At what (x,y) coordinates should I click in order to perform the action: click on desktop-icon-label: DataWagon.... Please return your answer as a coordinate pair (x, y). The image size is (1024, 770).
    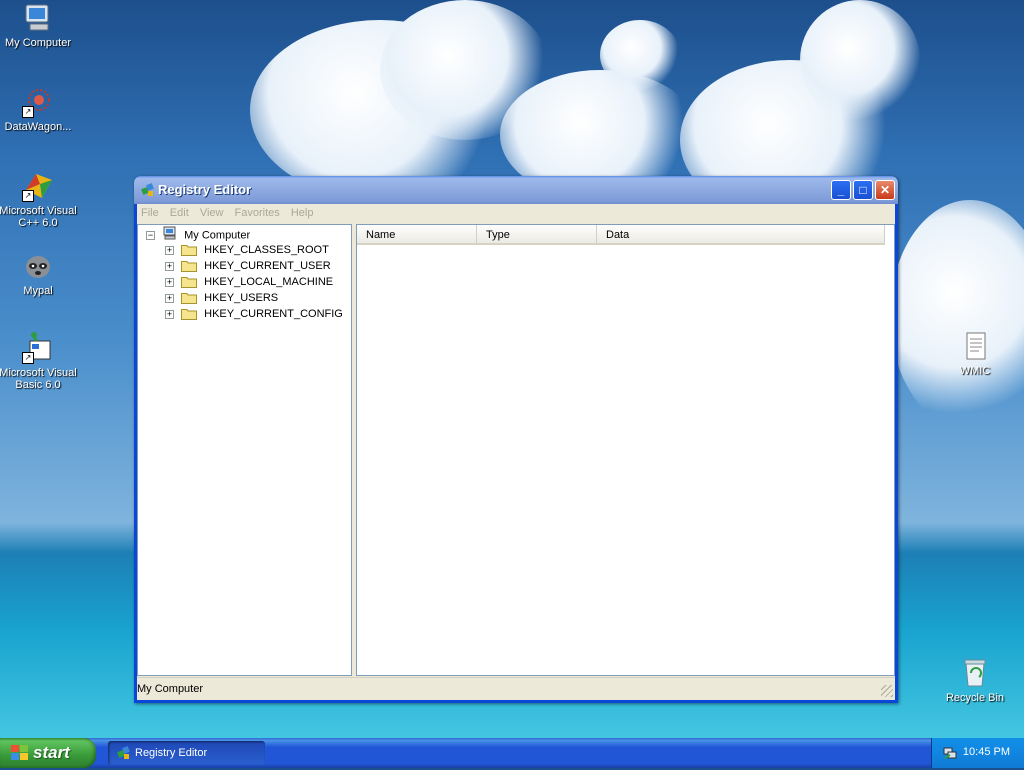
    Looking at the image, I should click on (38, 127).